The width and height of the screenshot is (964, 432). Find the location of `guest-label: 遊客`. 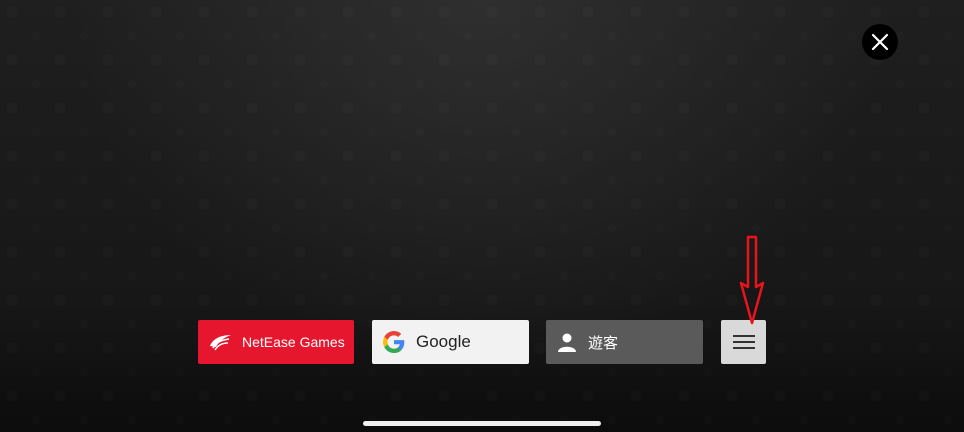

guest-label: 遊客 is located at coordinates (603, 342).